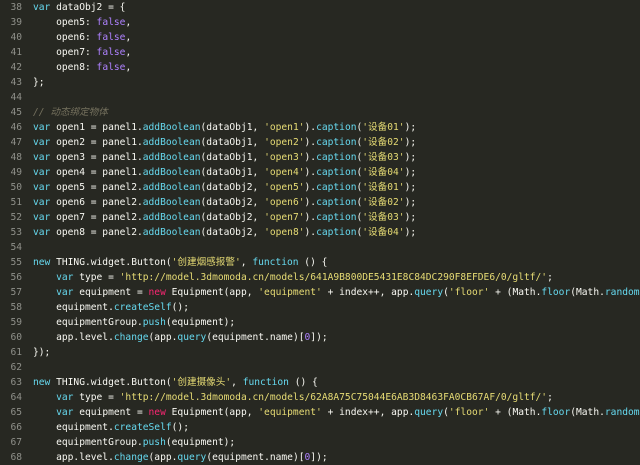 The height and width of the screenshot is (465, 640). I want to click on code-token: ();, so click(180, 307).